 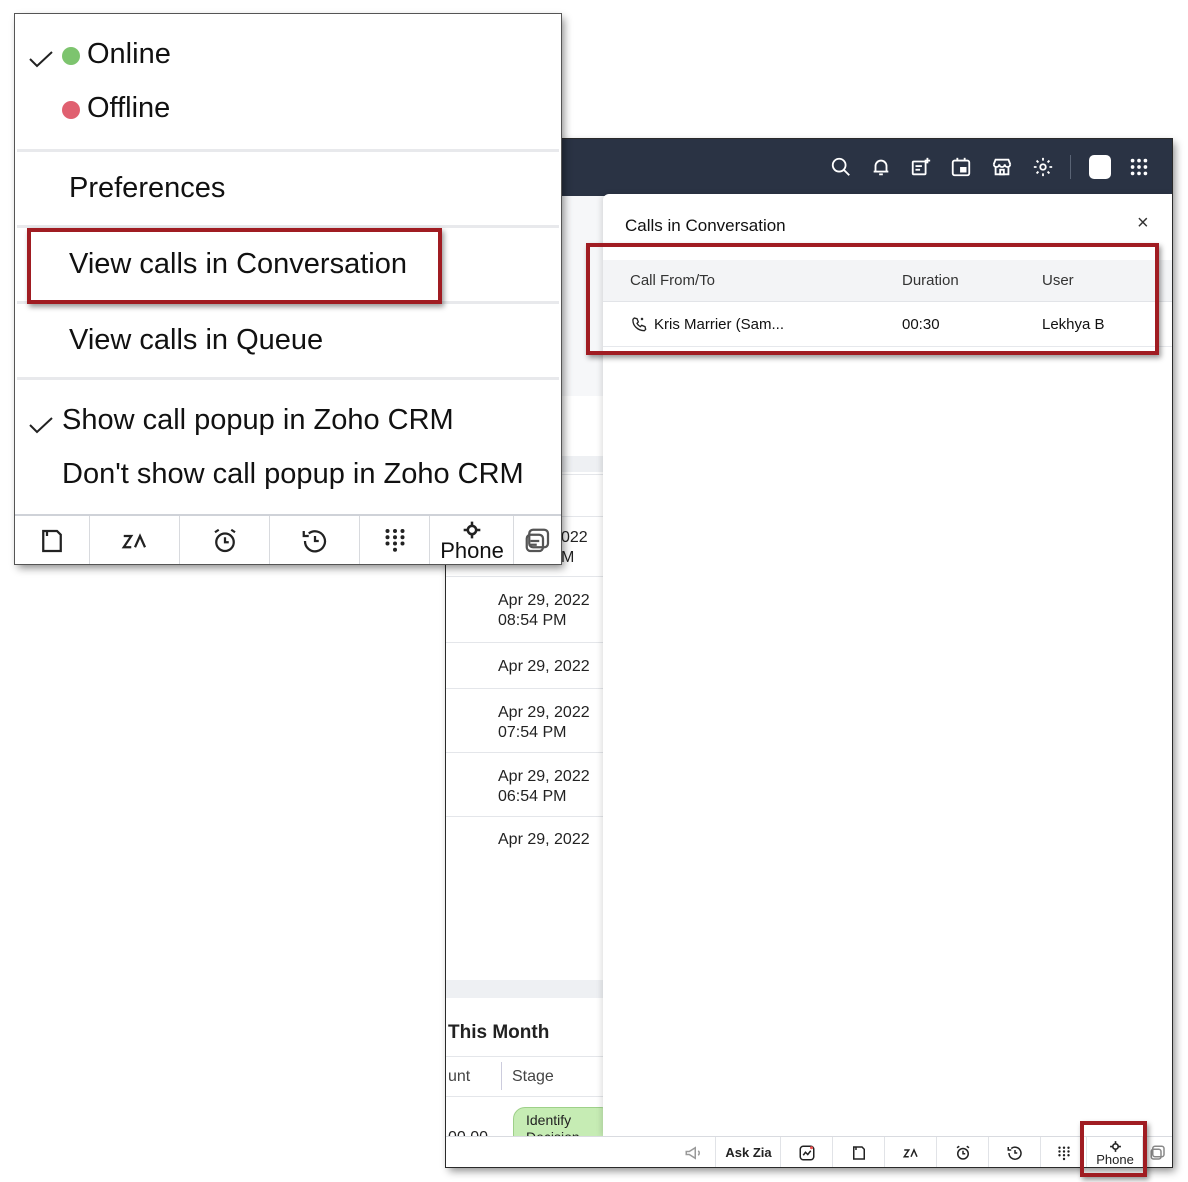 What do you see at coordinates (394, 540) in the screenshot?
I see `dialpad-icon` at bounding box center [394, 540].